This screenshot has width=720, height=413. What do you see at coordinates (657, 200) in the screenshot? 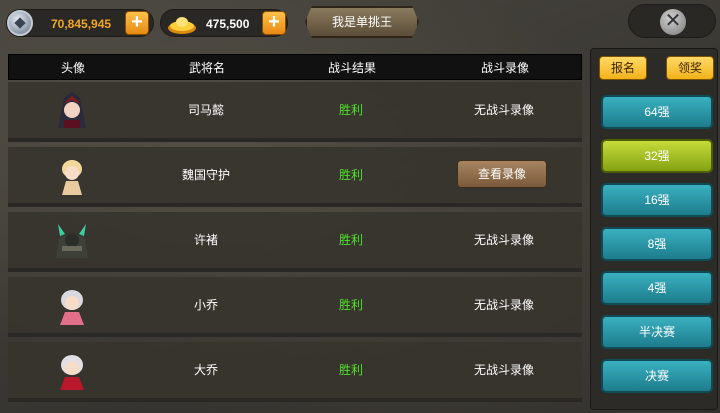
I see `stage-16-button: 16强` at bounding box center [657, 200].